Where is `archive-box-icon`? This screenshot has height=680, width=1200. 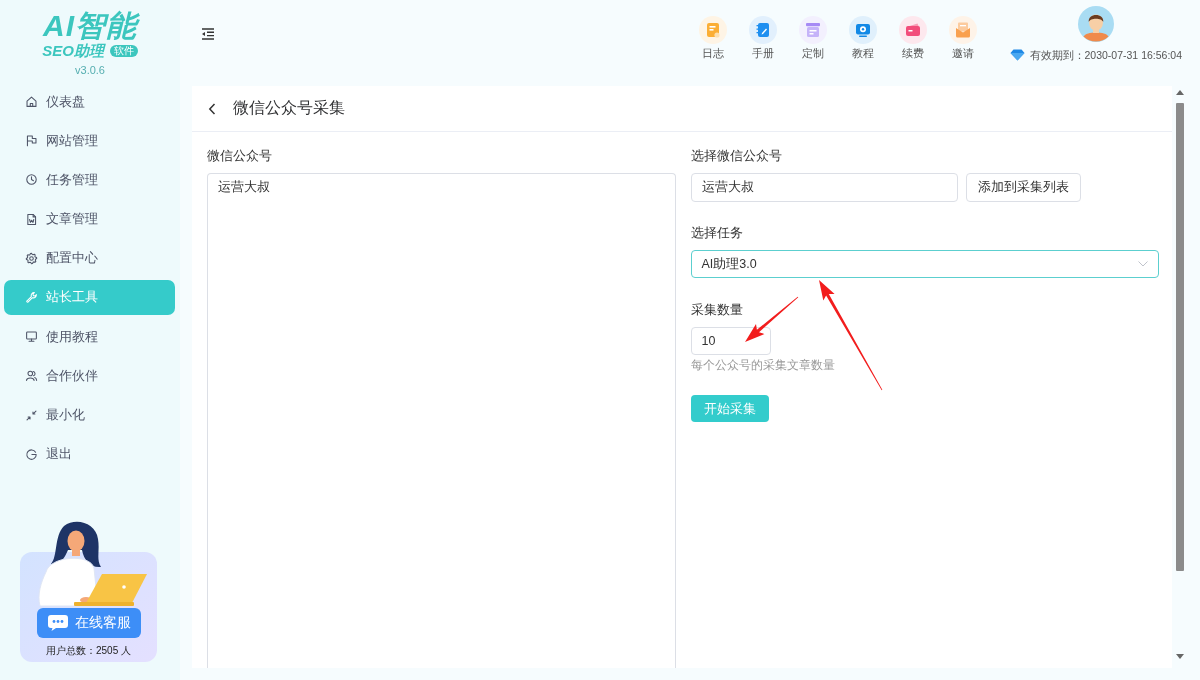 archive-box-icon is located at coordinates (812, 30).